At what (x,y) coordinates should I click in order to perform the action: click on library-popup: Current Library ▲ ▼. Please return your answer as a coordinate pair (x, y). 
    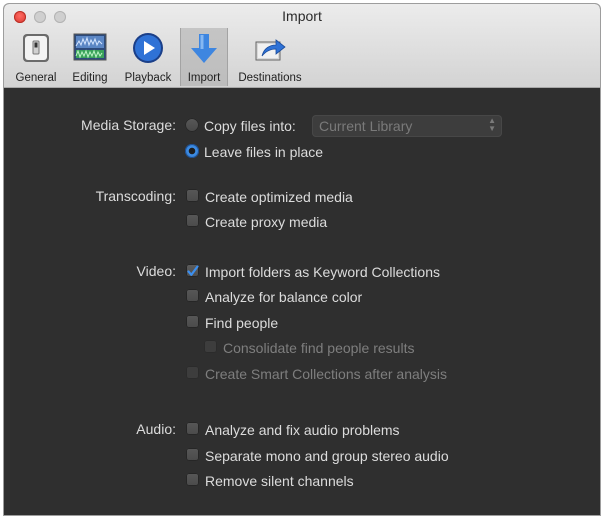
    Looking at the image, I should click on (407, 126).